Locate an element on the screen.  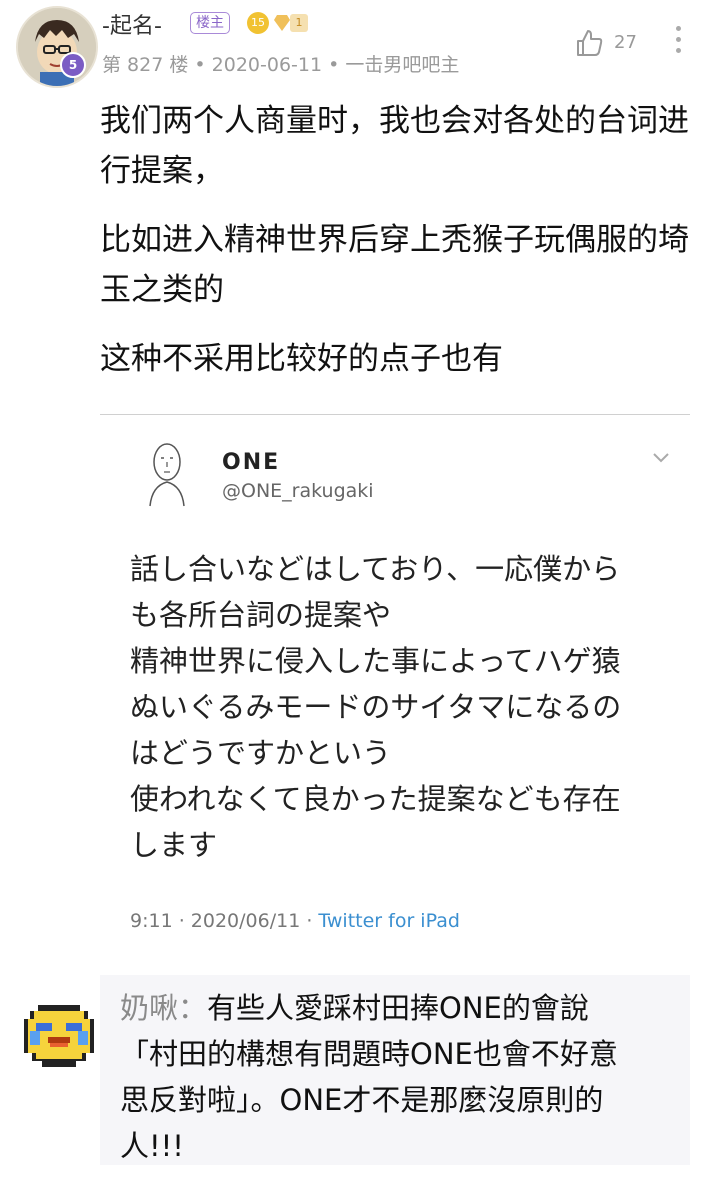
tweet-line: 使われなくて良かった提案なども存在 is located at coordinates (375, 799).